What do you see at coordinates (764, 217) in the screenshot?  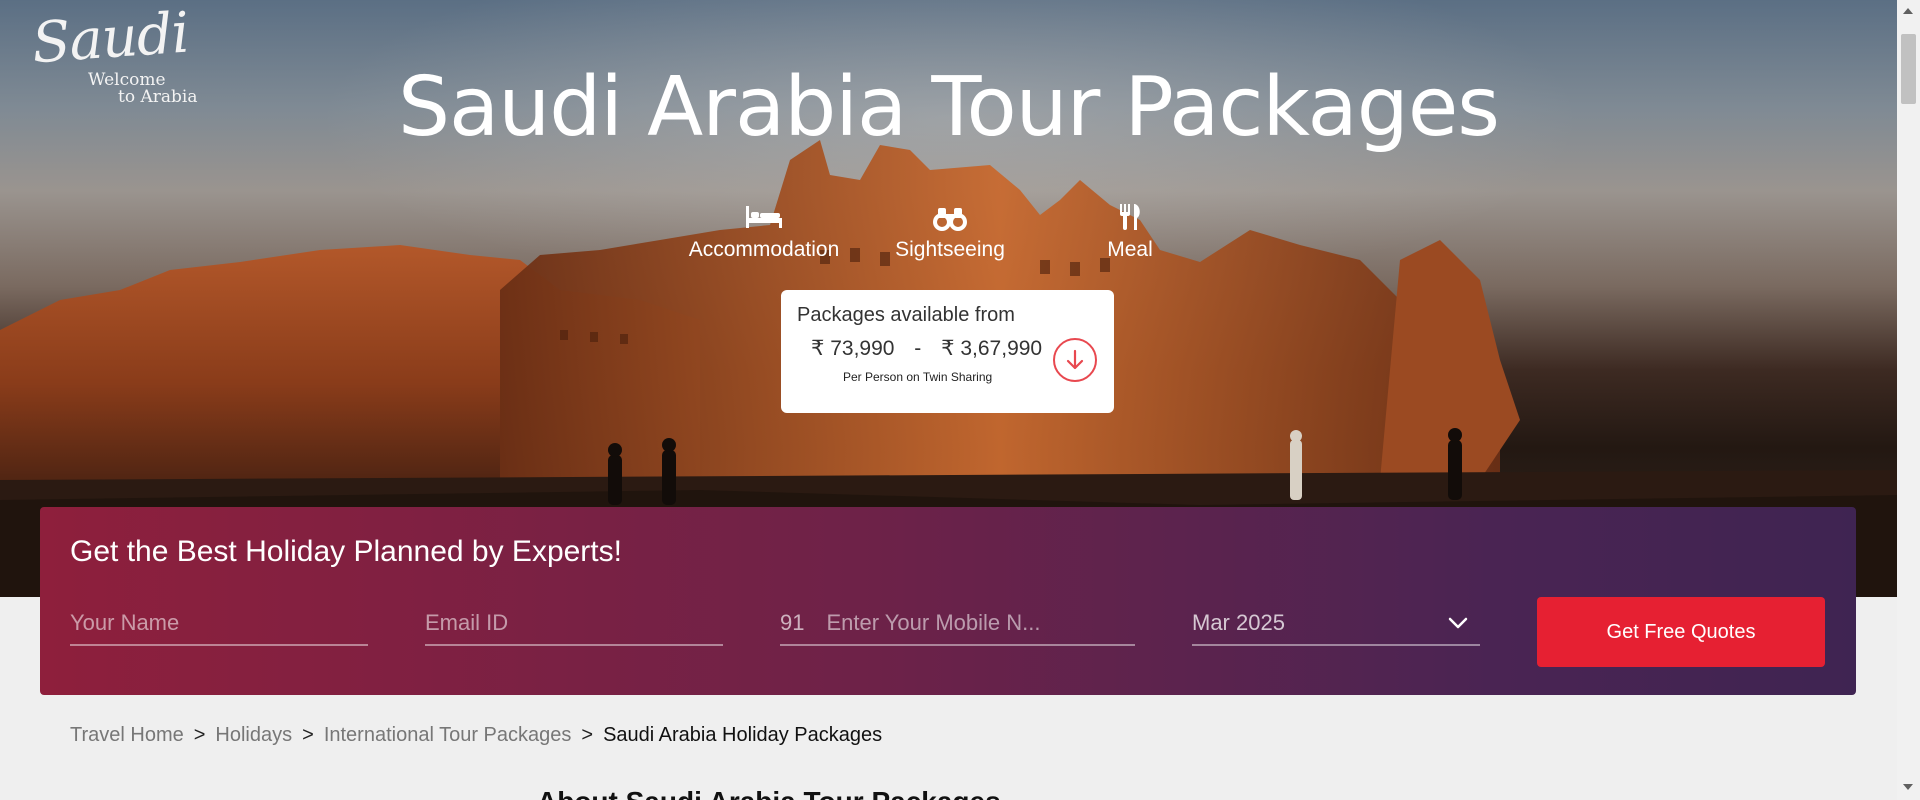 I see `bed-icon` at bounding box center [764, 217].